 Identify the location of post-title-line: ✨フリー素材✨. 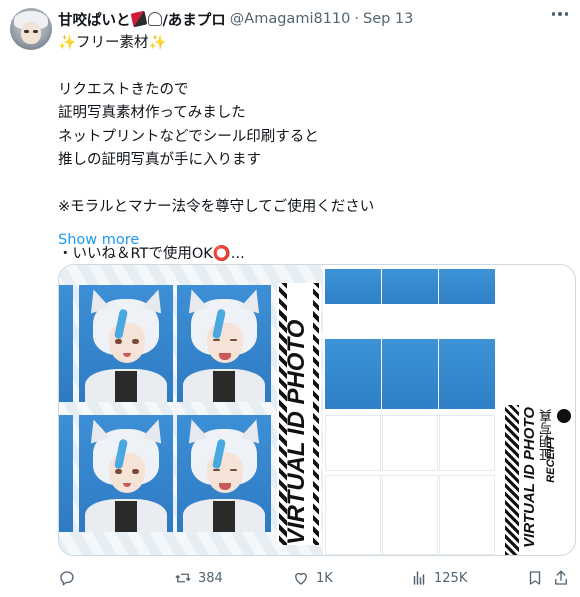
(112, 43).